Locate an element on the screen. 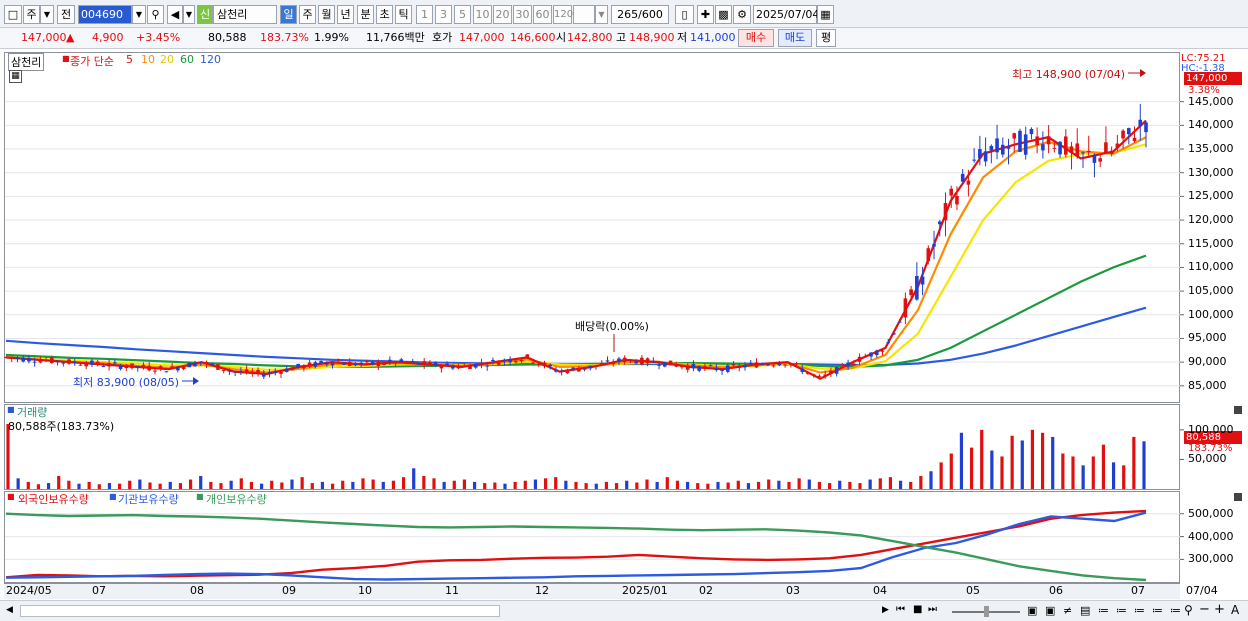 Image resolution: width=1248 pixels, height=621 pixels. legend-individual: 개인보유수량 is located at coordinates (236, 499).